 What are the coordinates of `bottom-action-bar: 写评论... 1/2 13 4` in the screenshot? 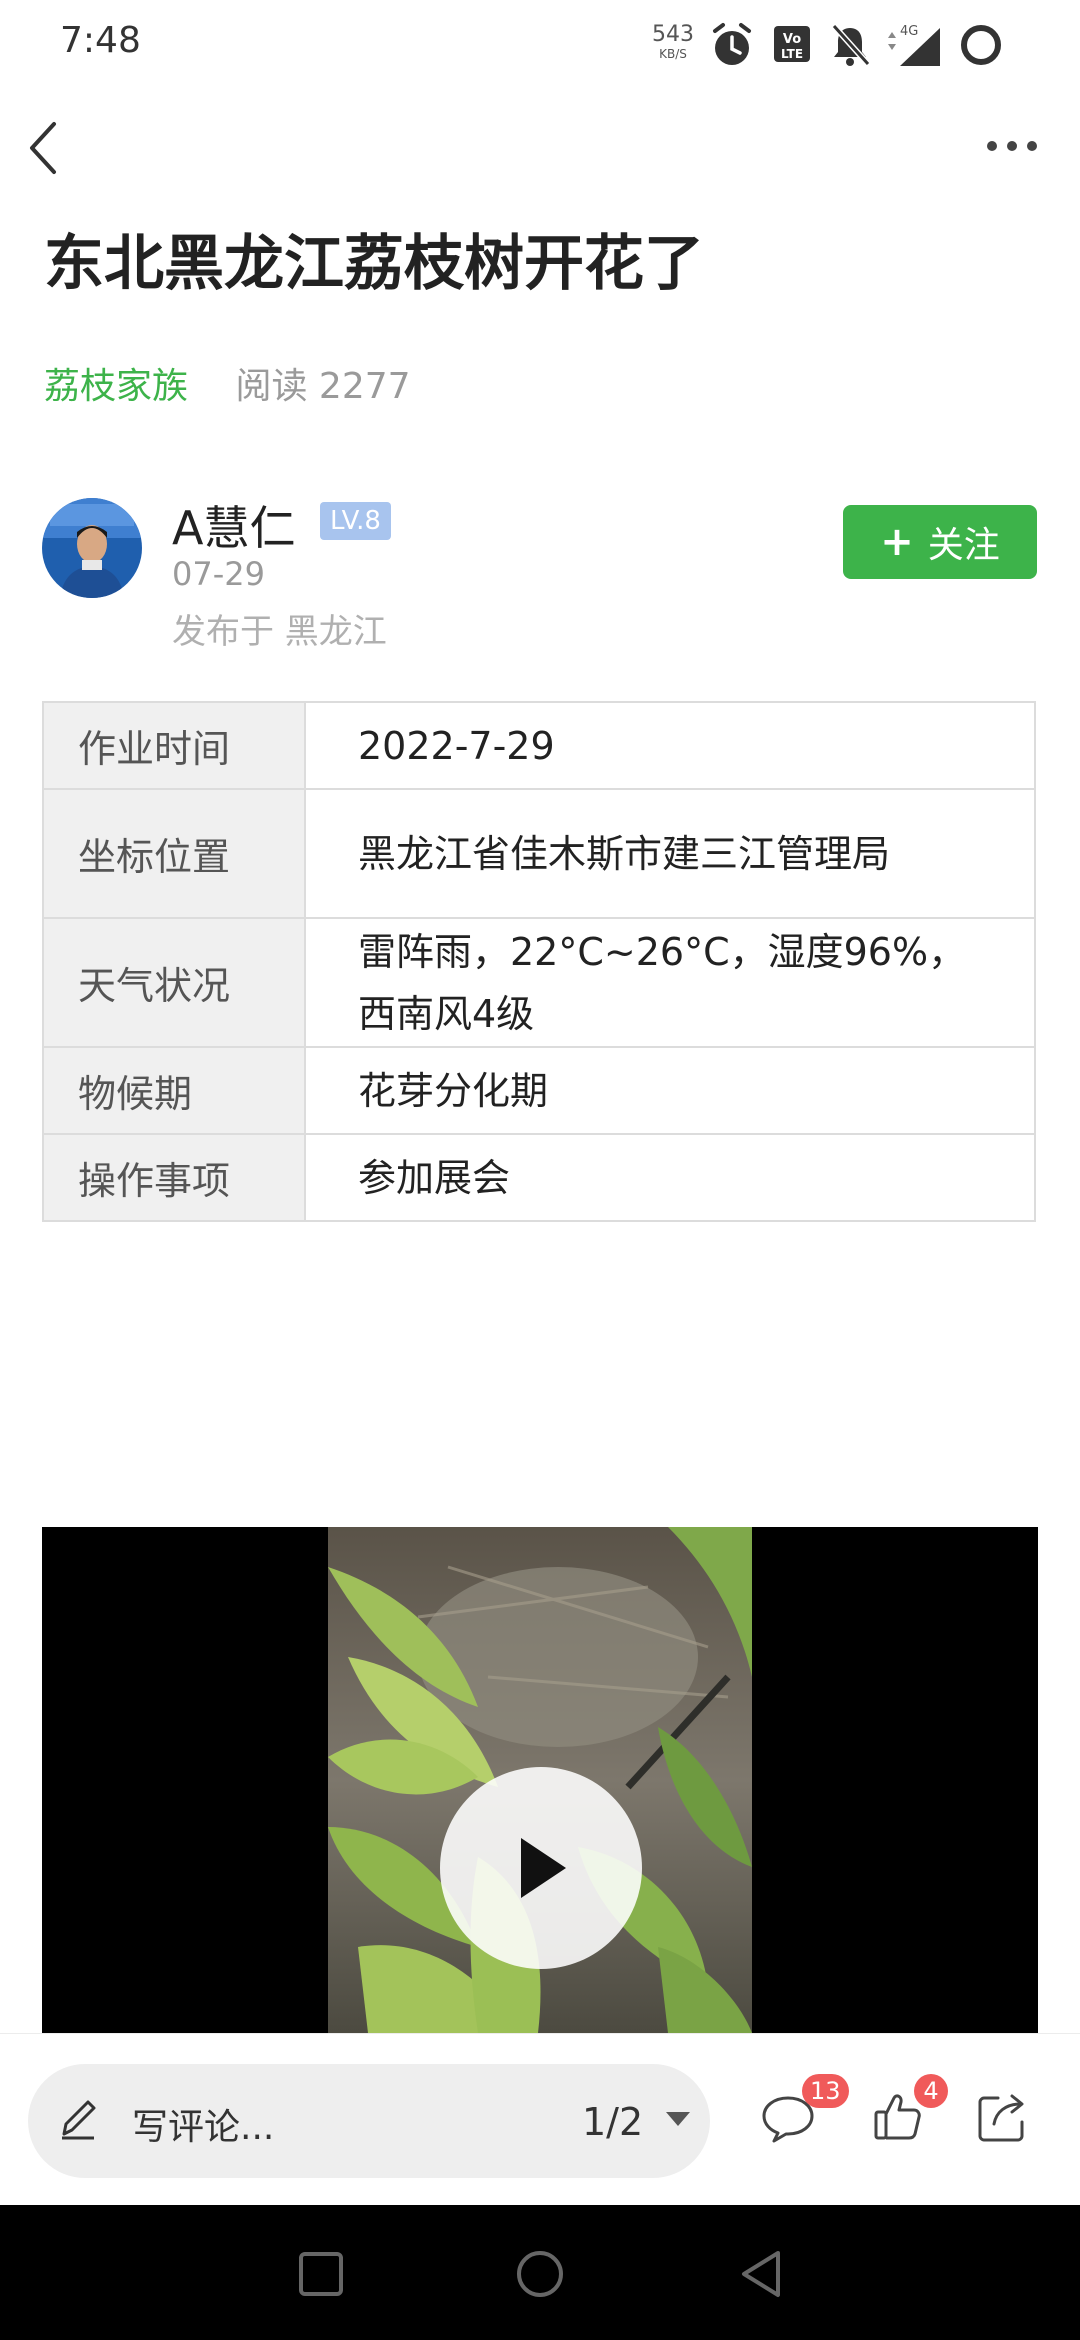 It's located at (540, 2119).